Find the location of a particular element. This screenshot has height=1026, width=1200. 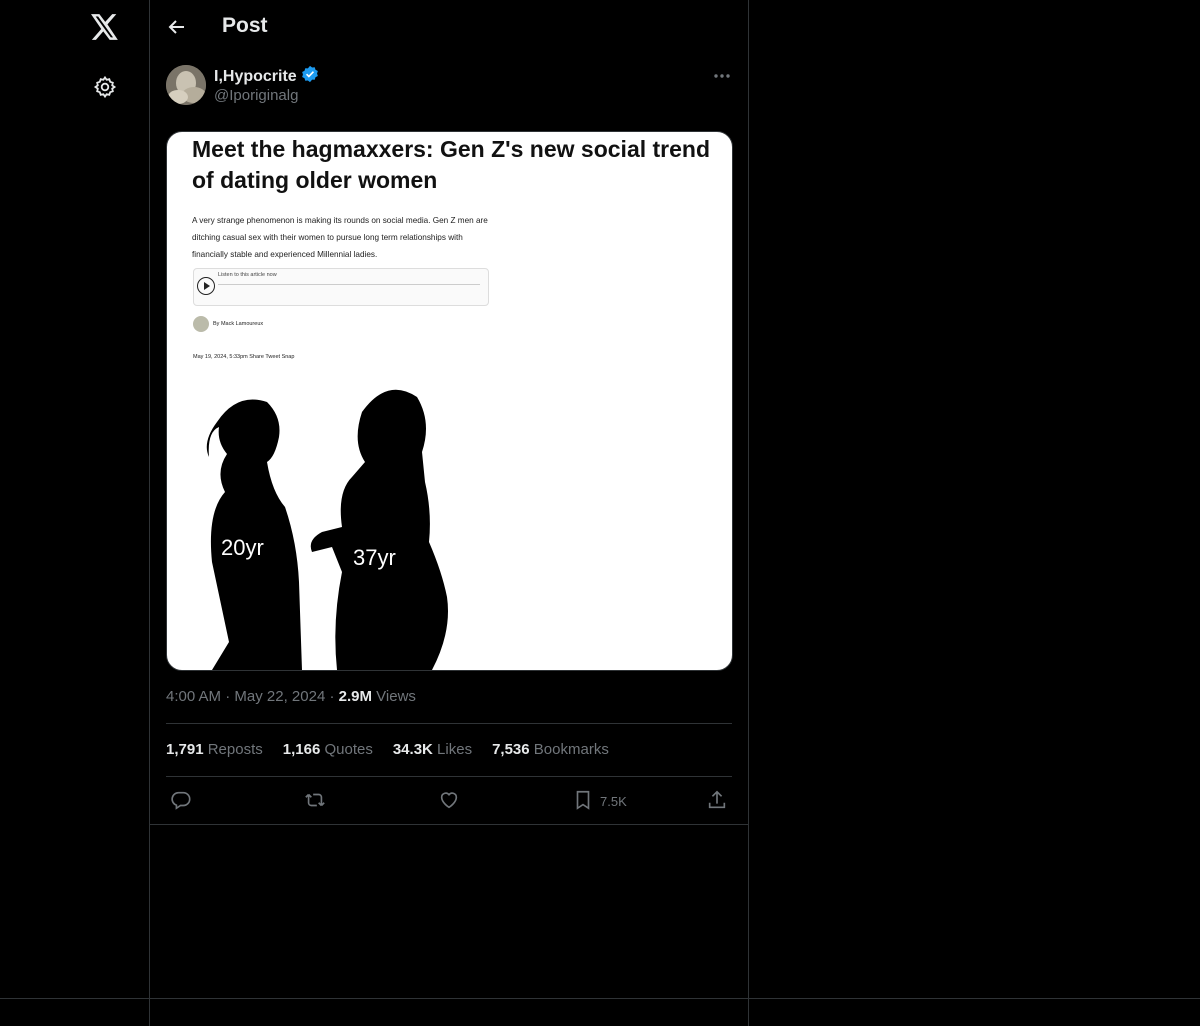

repost-icon is located at coordinates (315, 801).